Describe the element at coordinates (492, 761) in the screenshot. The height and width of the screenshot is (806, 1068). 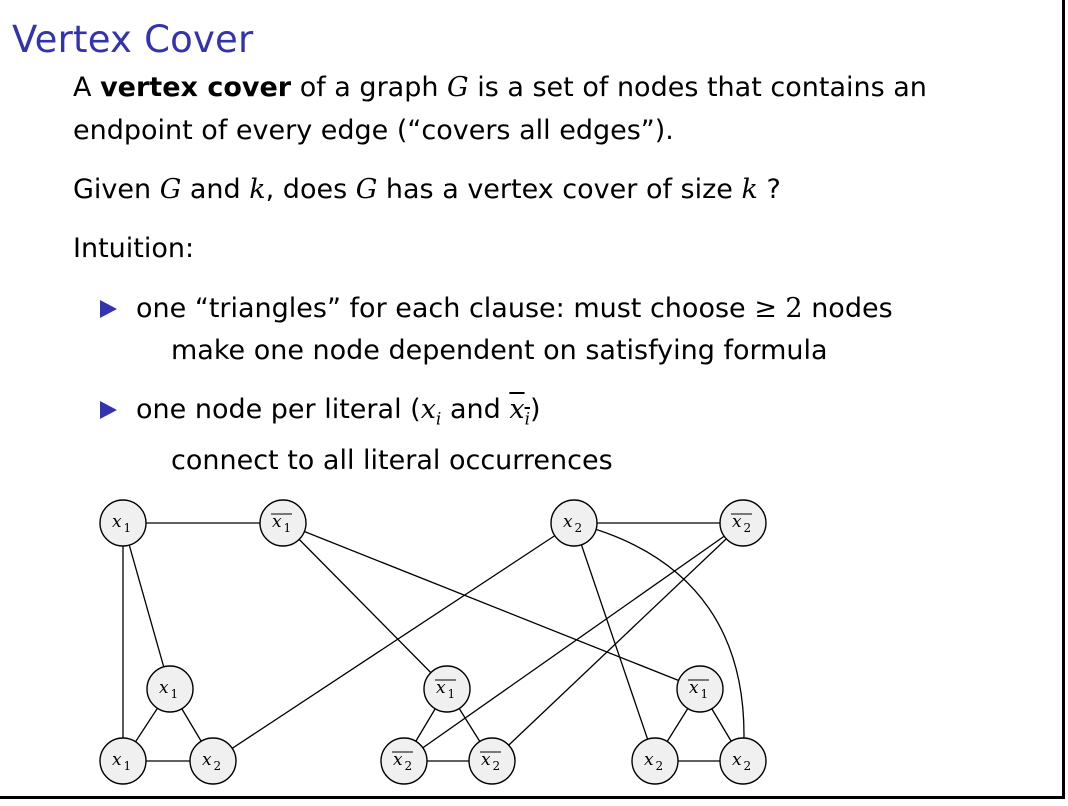
I see `graph-node-c2-right: x2` at that location.